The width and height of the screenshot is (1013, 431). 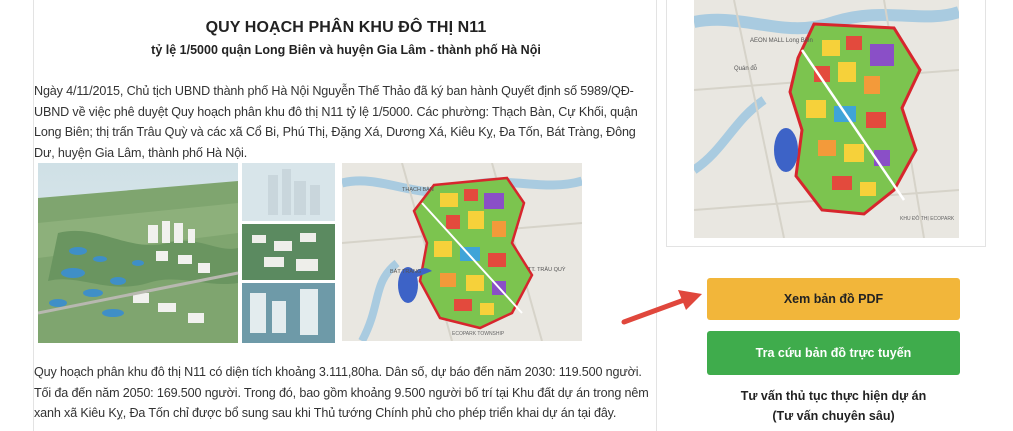 I want to click on consulting-line-2: (Tư vấn chuyên sâu), so click(x=833, y=416).